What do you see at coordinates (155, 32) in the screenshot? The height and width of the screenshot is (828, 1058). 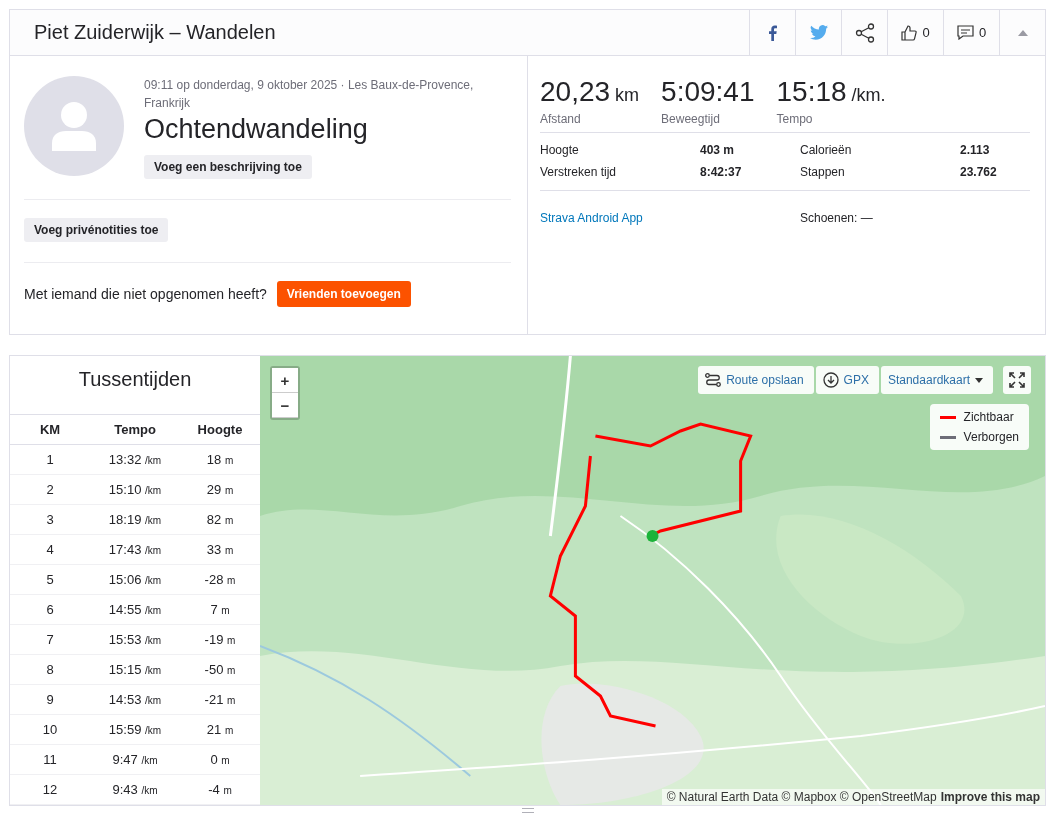 I see `page-title: Piet Zuiderwijk – Wandelen` at bounding box center [155, 32].